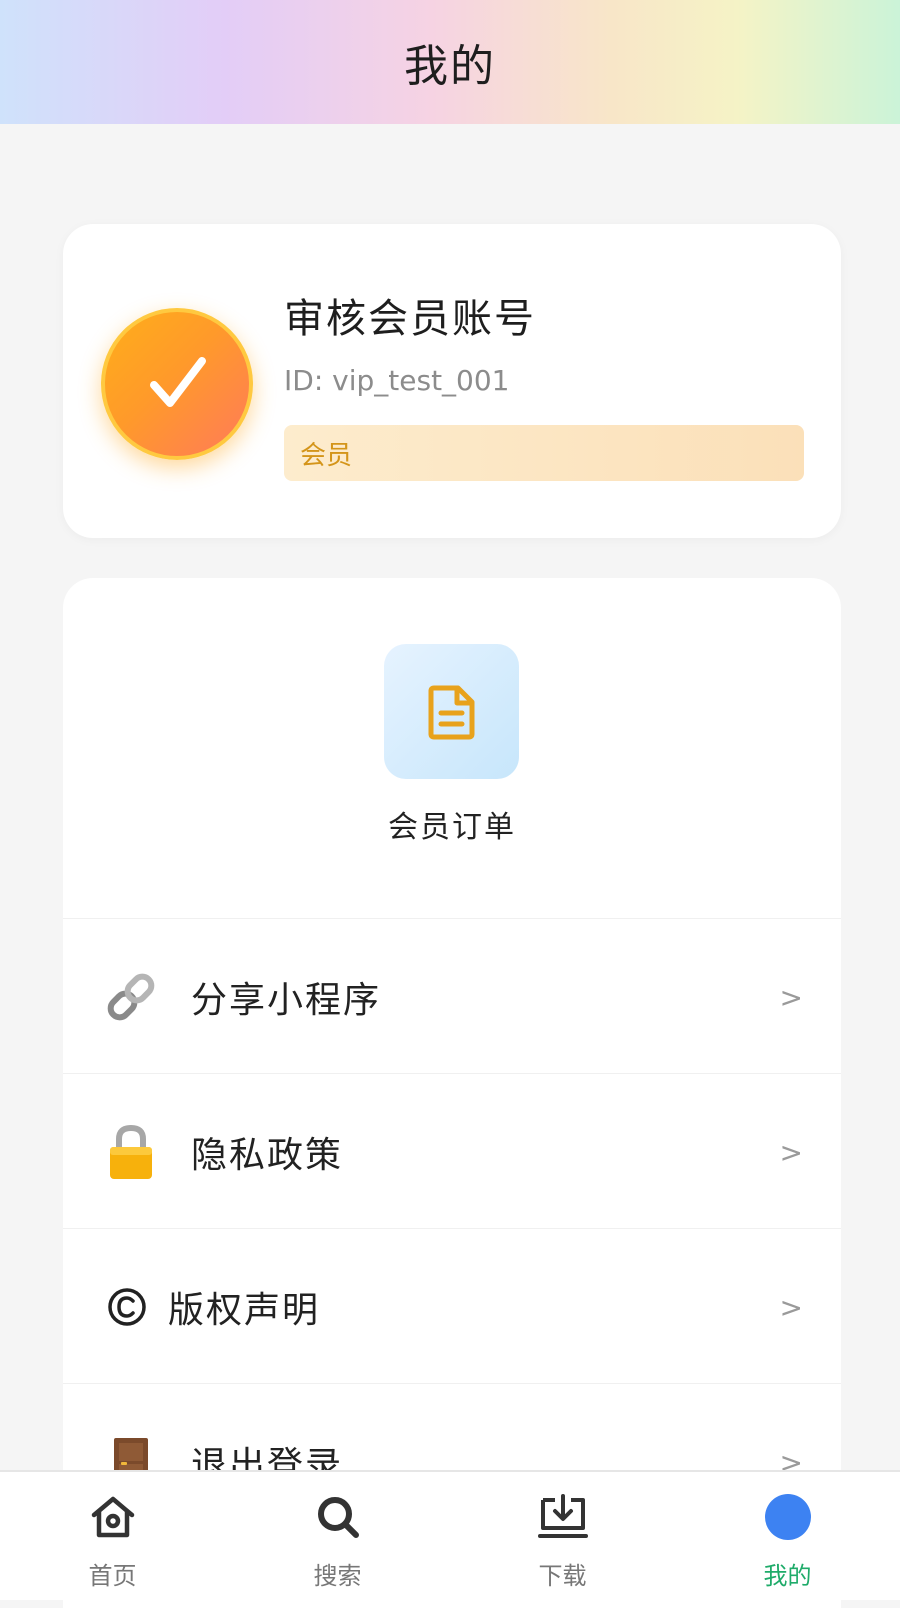 The width and height of the screenshot is (900, 1608). I want to click on tab-download: 下载, so click(562, 1537).